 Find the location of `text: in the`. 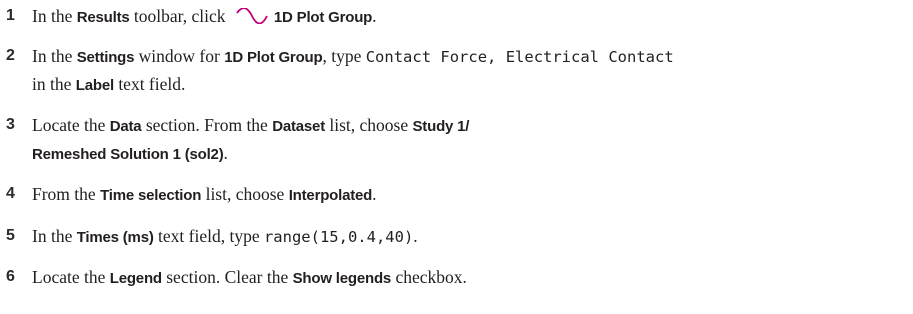

text: in the is located at coordinates (54, 84).